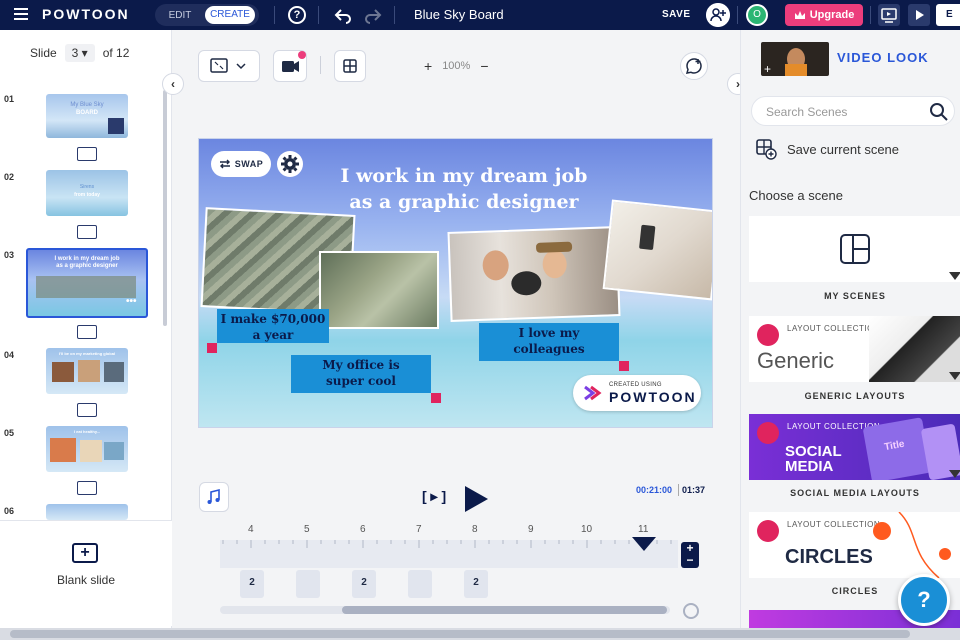 This screenshot has width=960, height=640. What do you see at coordinates (21, 14) in the screenshot?
I see `menu-icon` at bounding box center [21, 14].